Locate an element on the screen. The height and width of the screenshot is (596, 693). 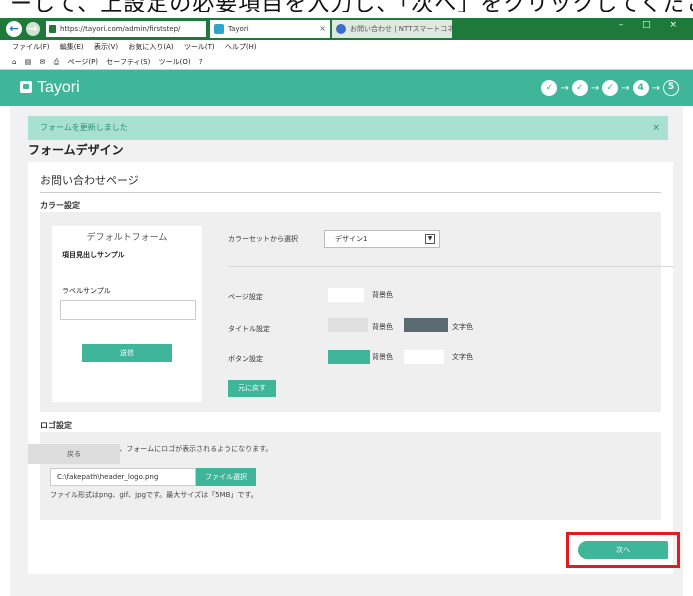
title-text-swatch is located at coordinates (426, 325).